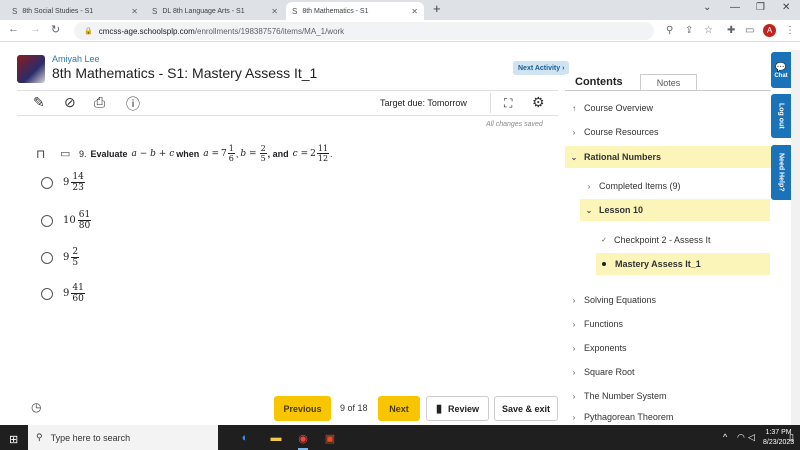  I want to click on eliminator-icon: ⊘, so click(70, 102).